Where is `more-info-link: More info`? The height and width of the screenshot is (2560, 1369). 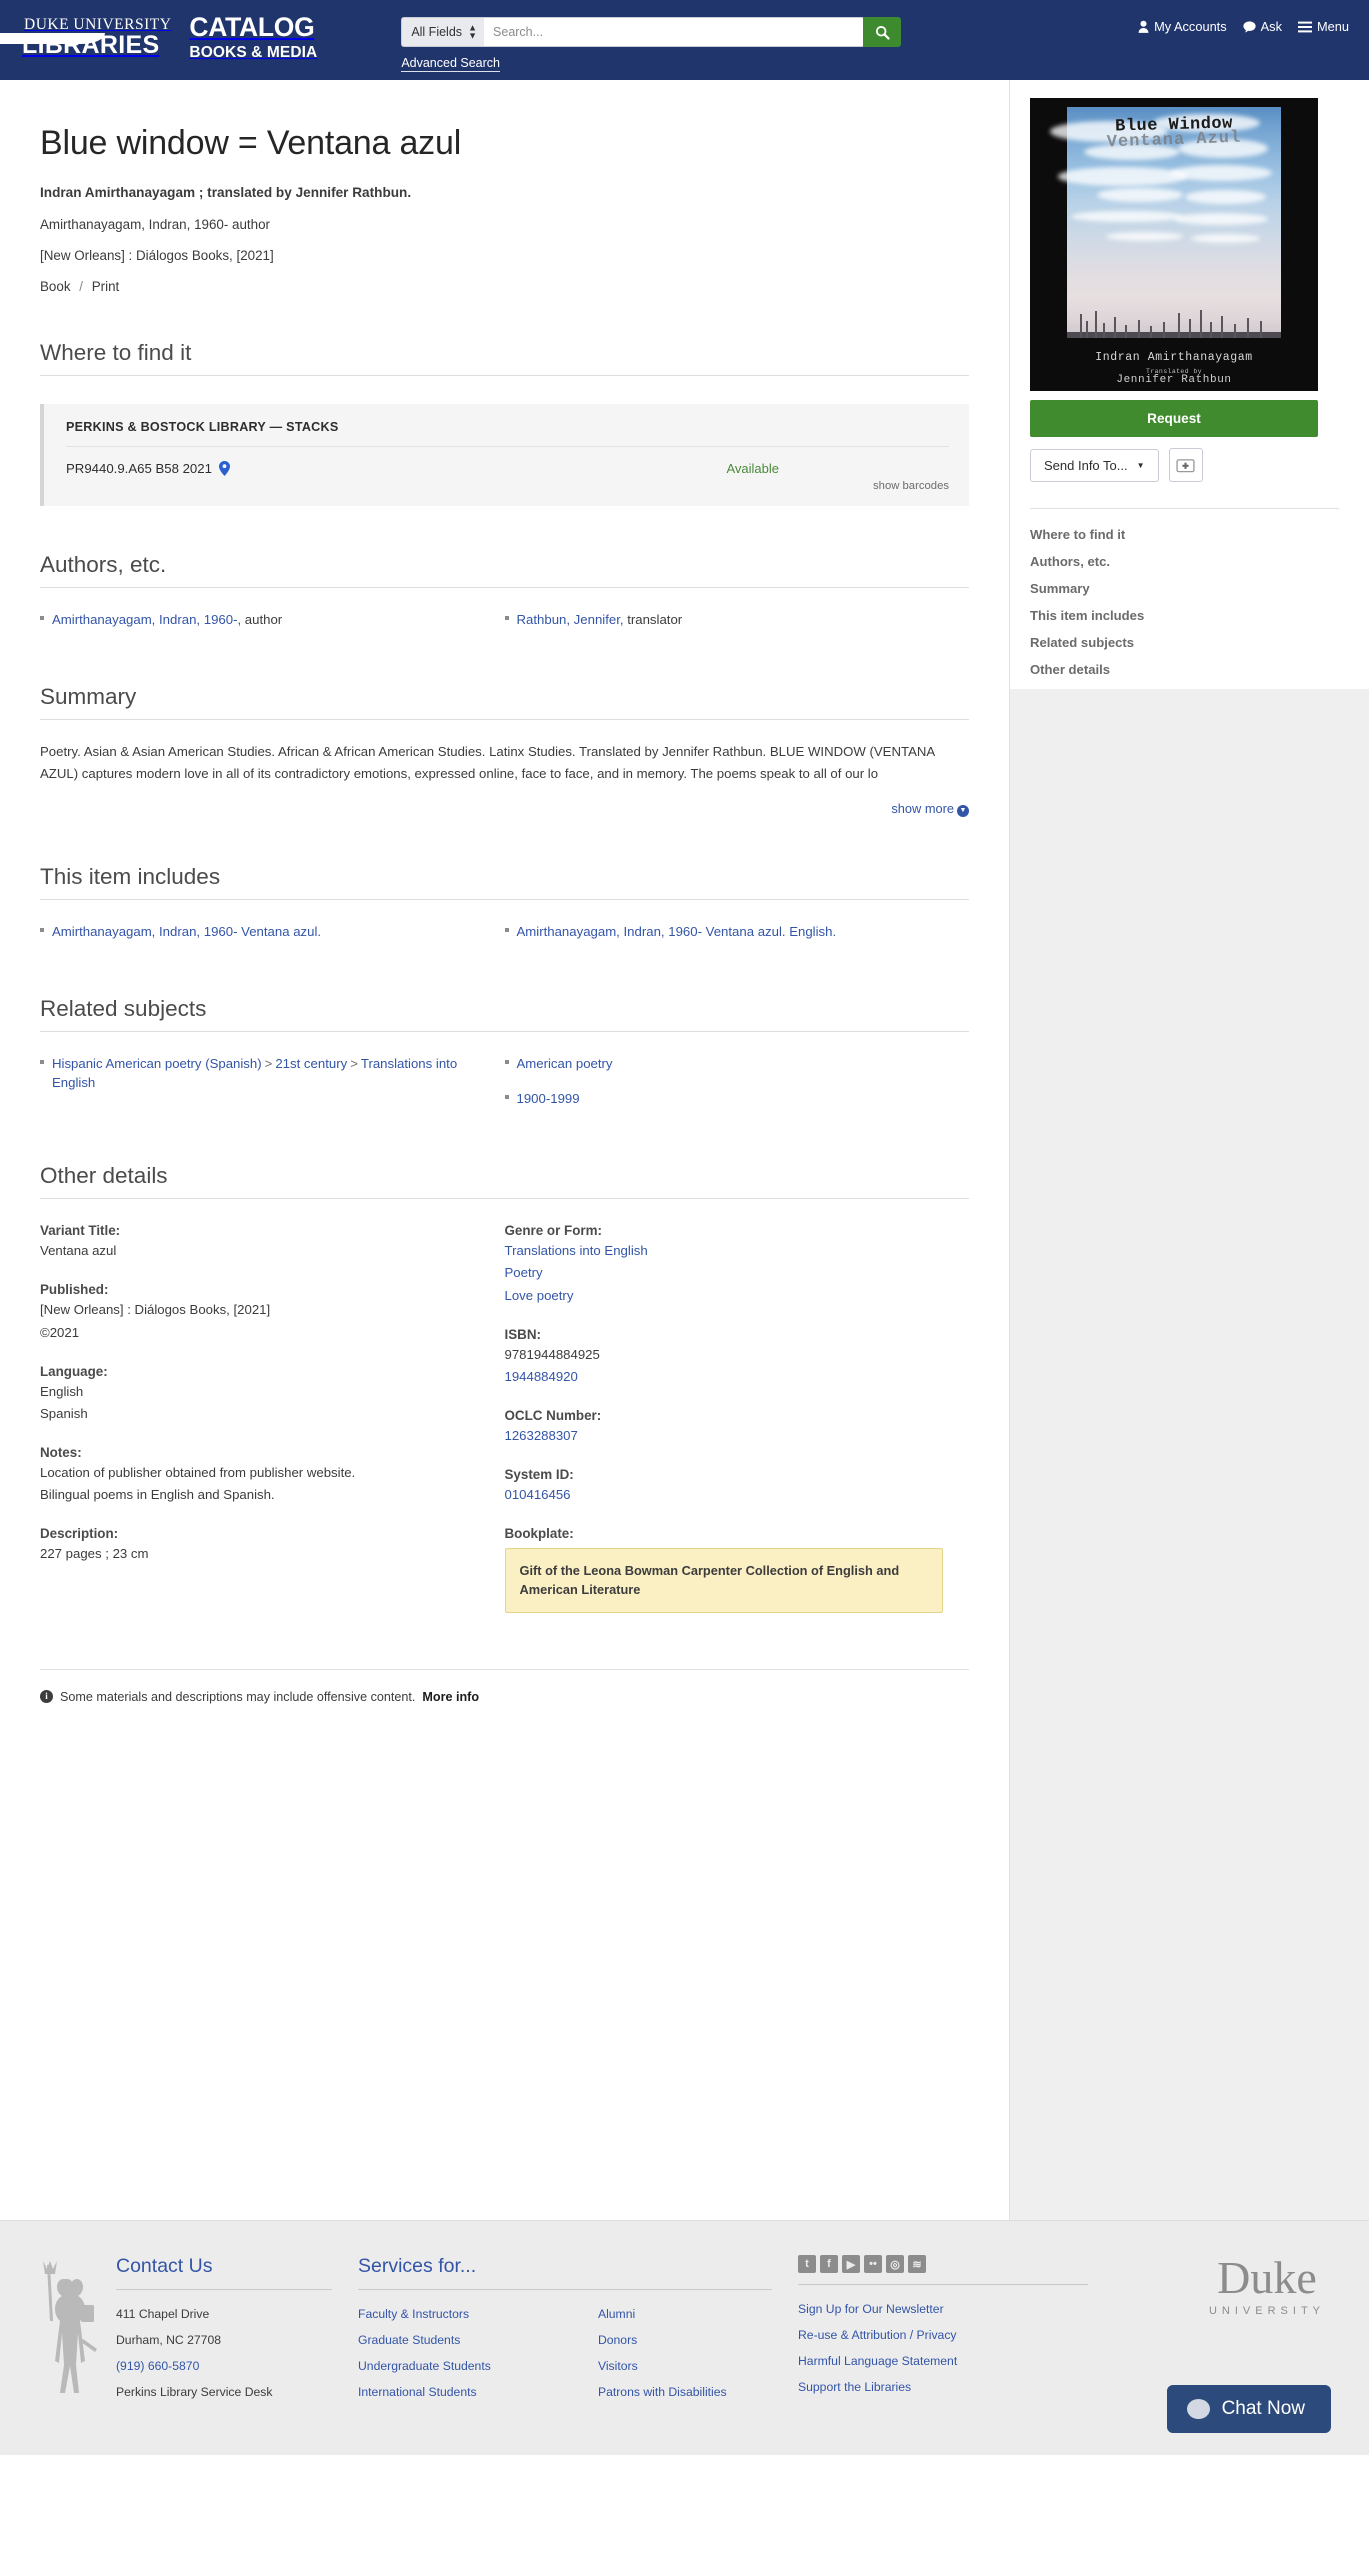
more-info-link: More info is located at coordinates (450, 1697).